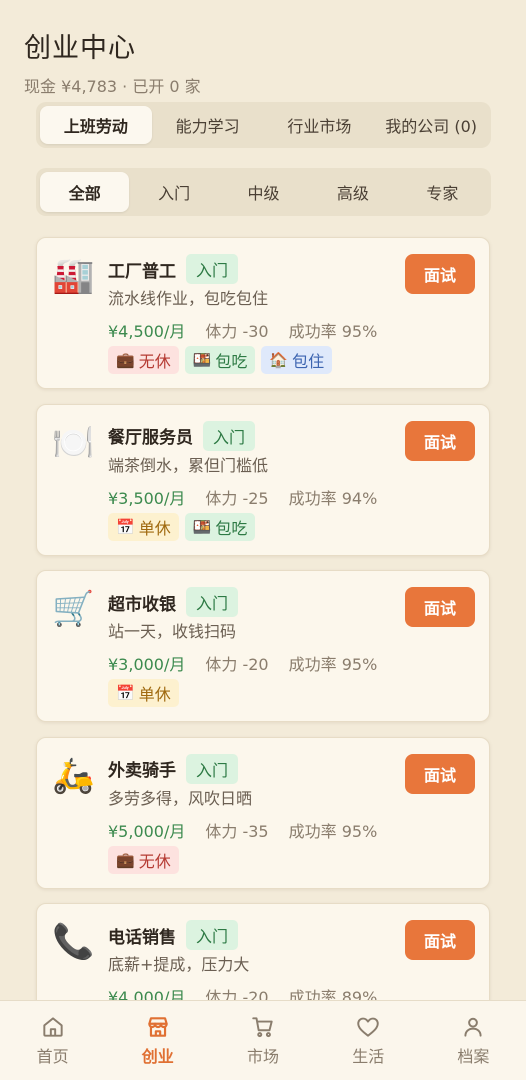 The width and height of the screenshot is (526, 1080). What do you see at coordinates (368, 1027) in the screenshot?
I see `heart-icon` at bounding box center [368, 1027].